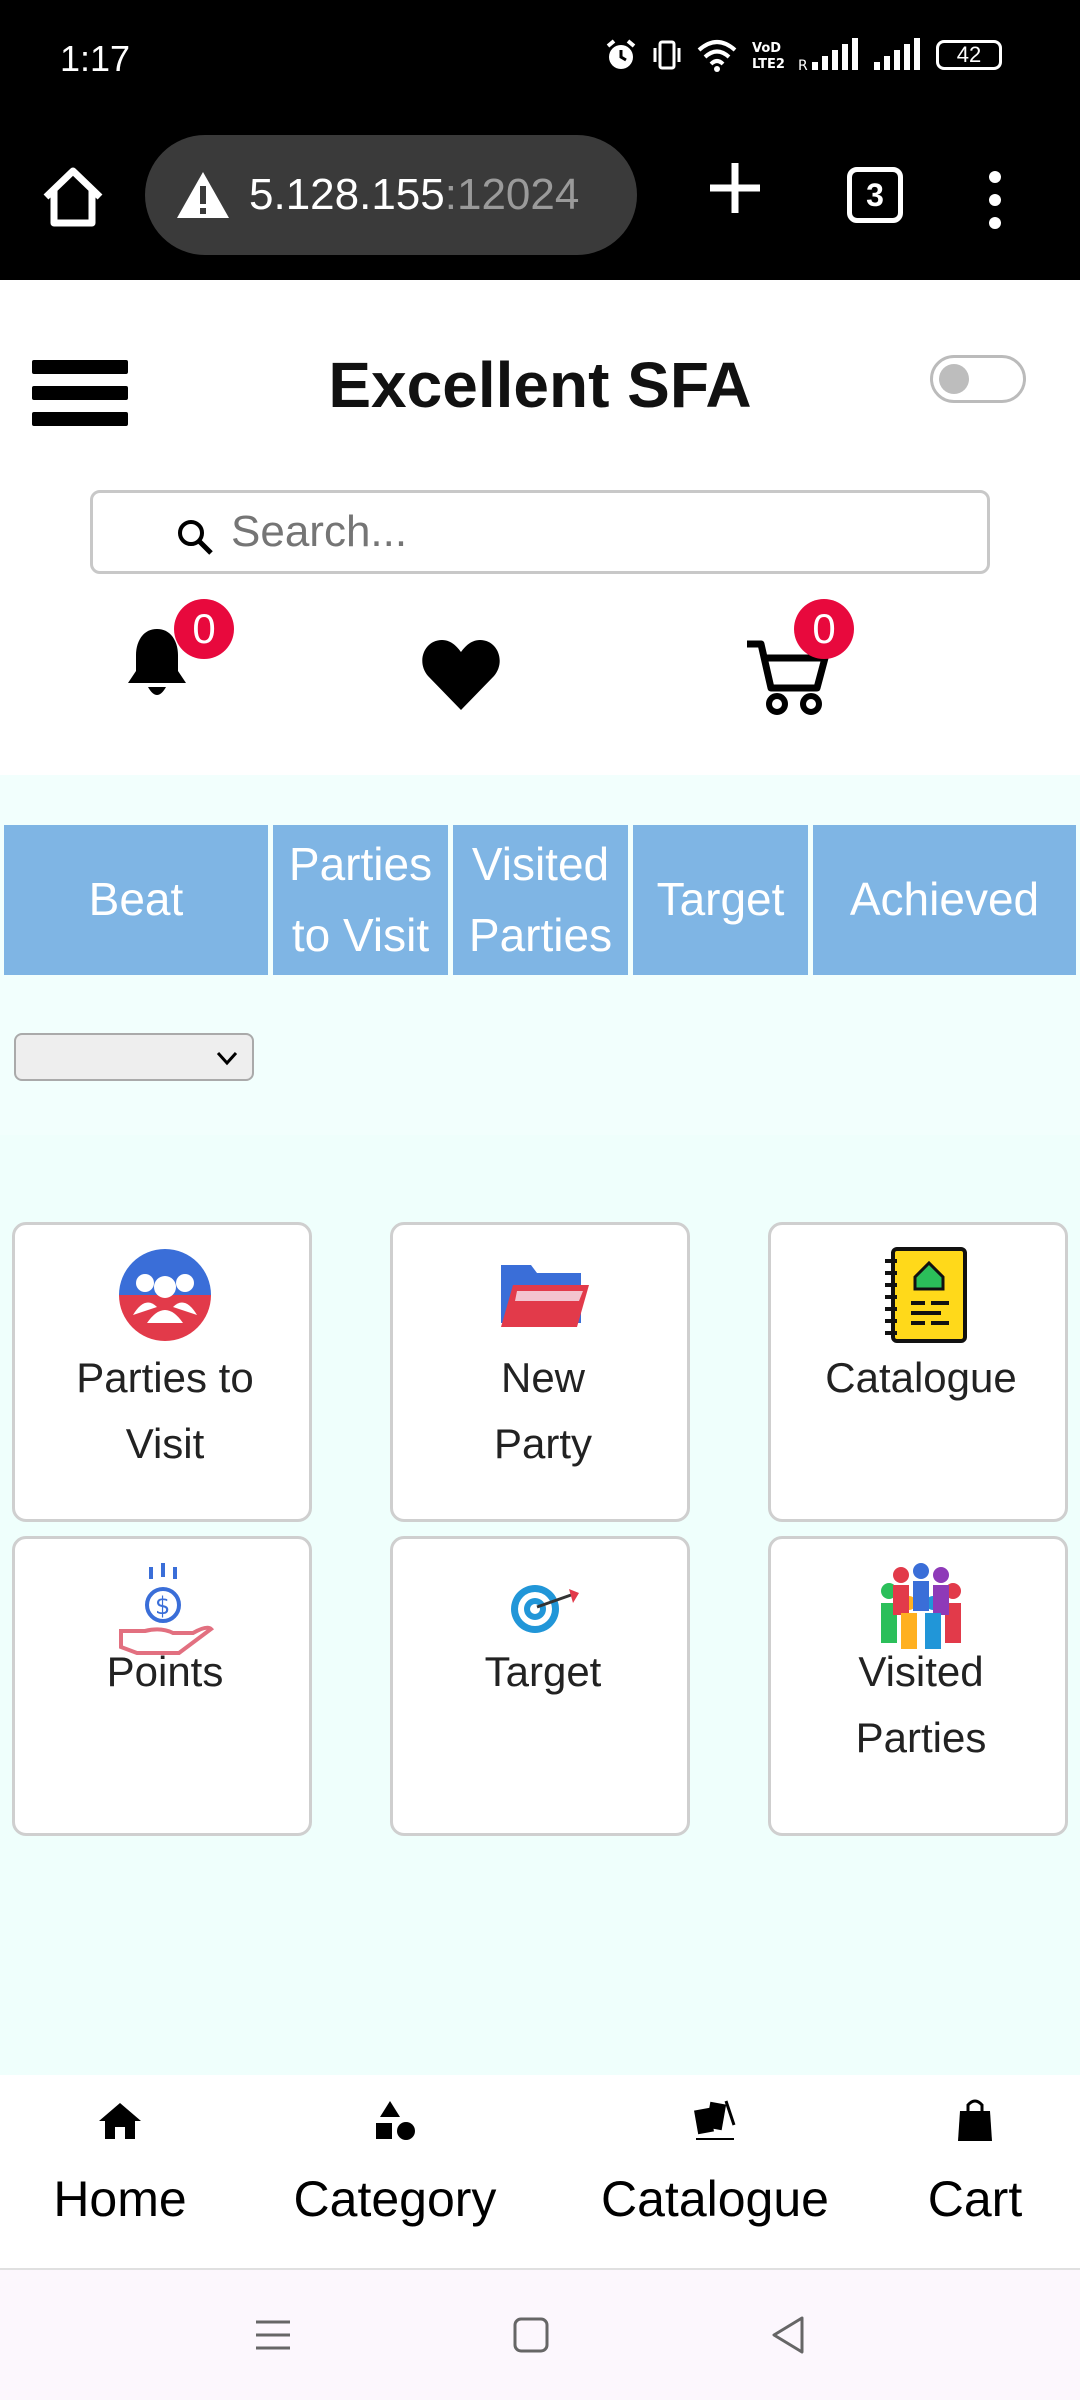  I want to click on shapes-icon, so click(395, 2120).